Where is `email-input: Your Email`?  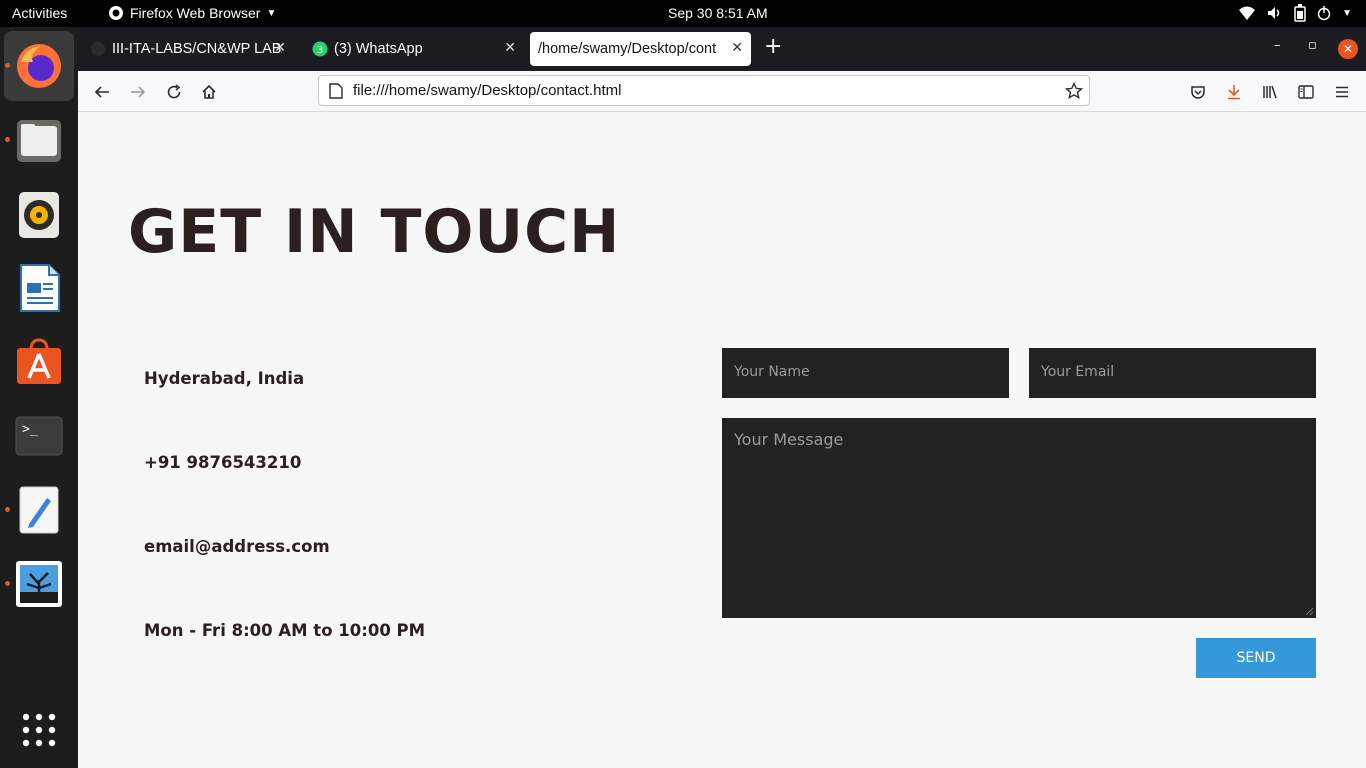
email-input: Your Email is located at coordinates (1172, 373).